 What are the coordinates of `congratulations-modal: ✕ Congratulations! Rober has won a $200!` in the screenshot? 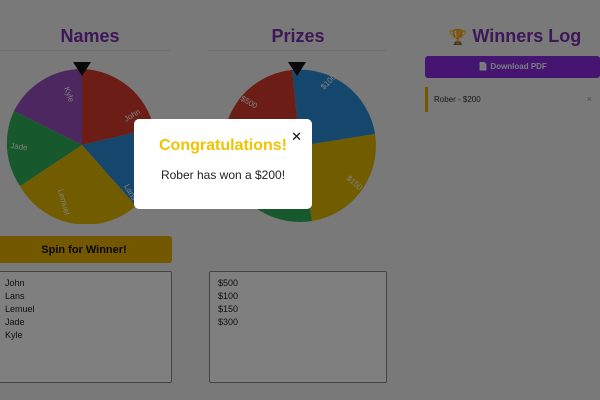 It's located at (223, 164).